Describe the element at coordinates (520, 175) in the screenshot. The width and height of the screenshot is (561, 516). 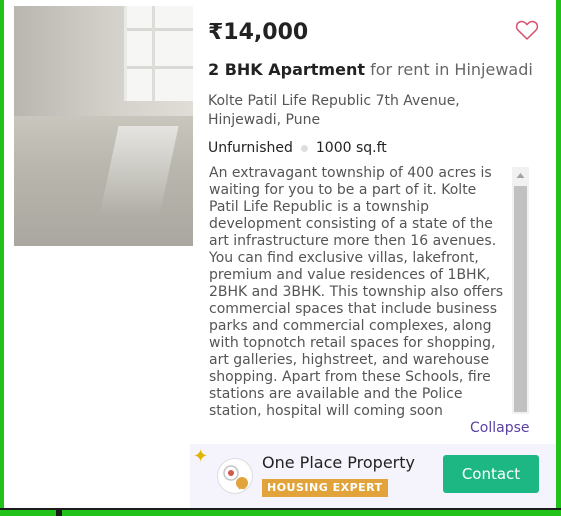
I see `scroll-up-arrow-icon` at that location.